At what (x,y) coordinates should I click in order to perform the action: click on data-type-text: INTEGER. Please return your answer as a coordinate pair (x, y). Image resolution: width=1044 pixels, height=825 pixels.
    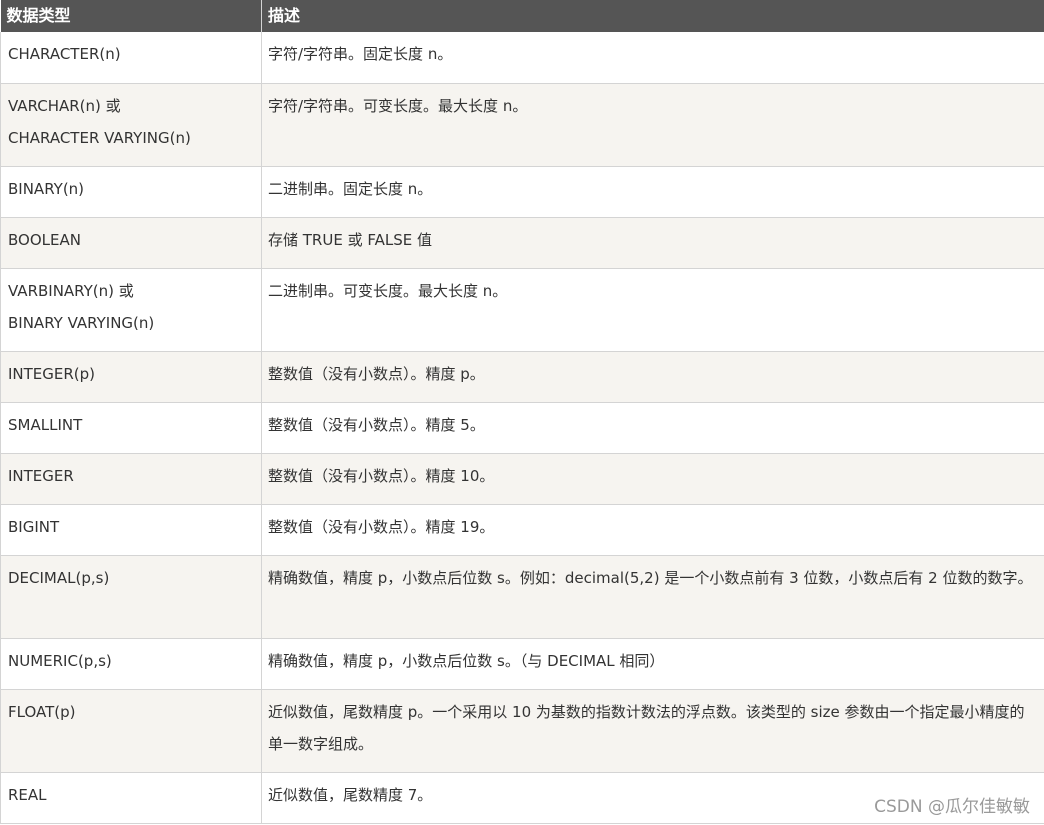
    Looking at the image, I should click on (41, 475).